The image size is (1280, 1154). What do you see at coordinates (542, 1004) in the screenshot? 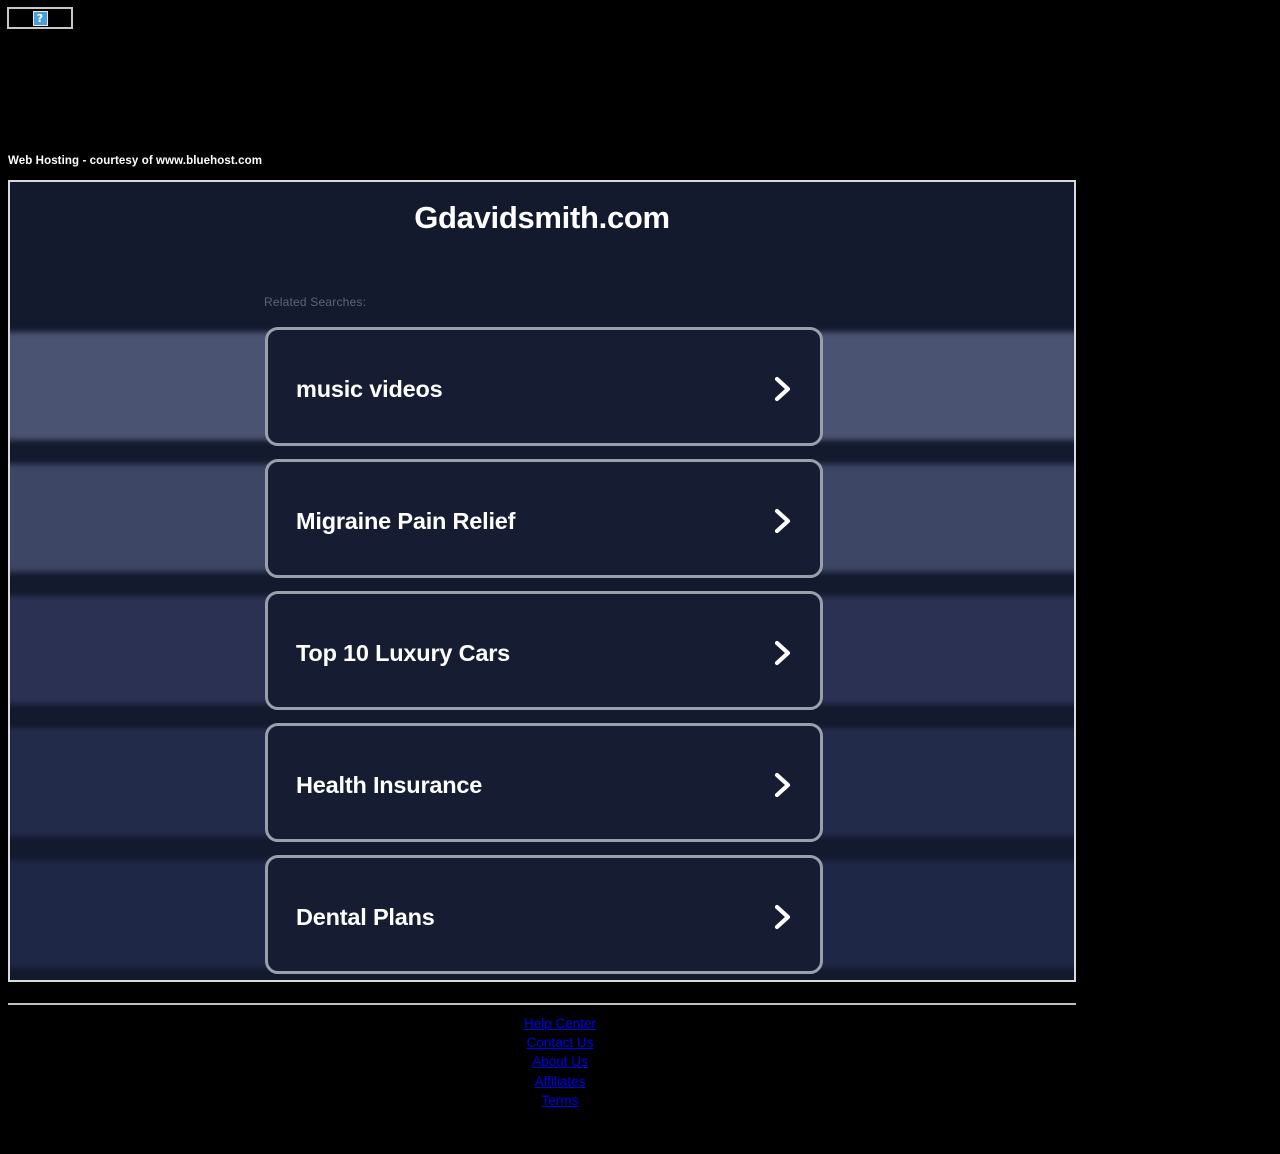
I see `footer-divider` at bounding box center [542, 1004].